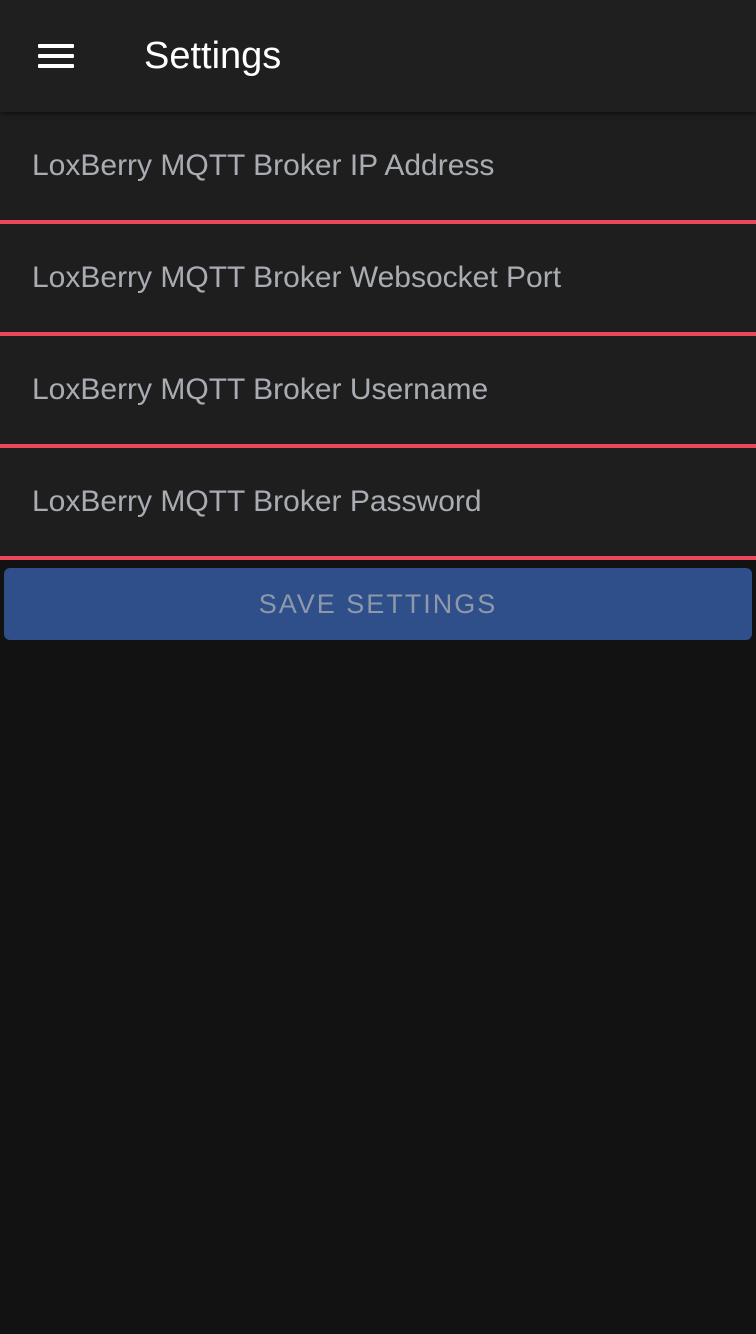 Image resolution: width=756 pixels, height=1334 pixels. I want to click on websocket-port-field-container, so click(378, 280).